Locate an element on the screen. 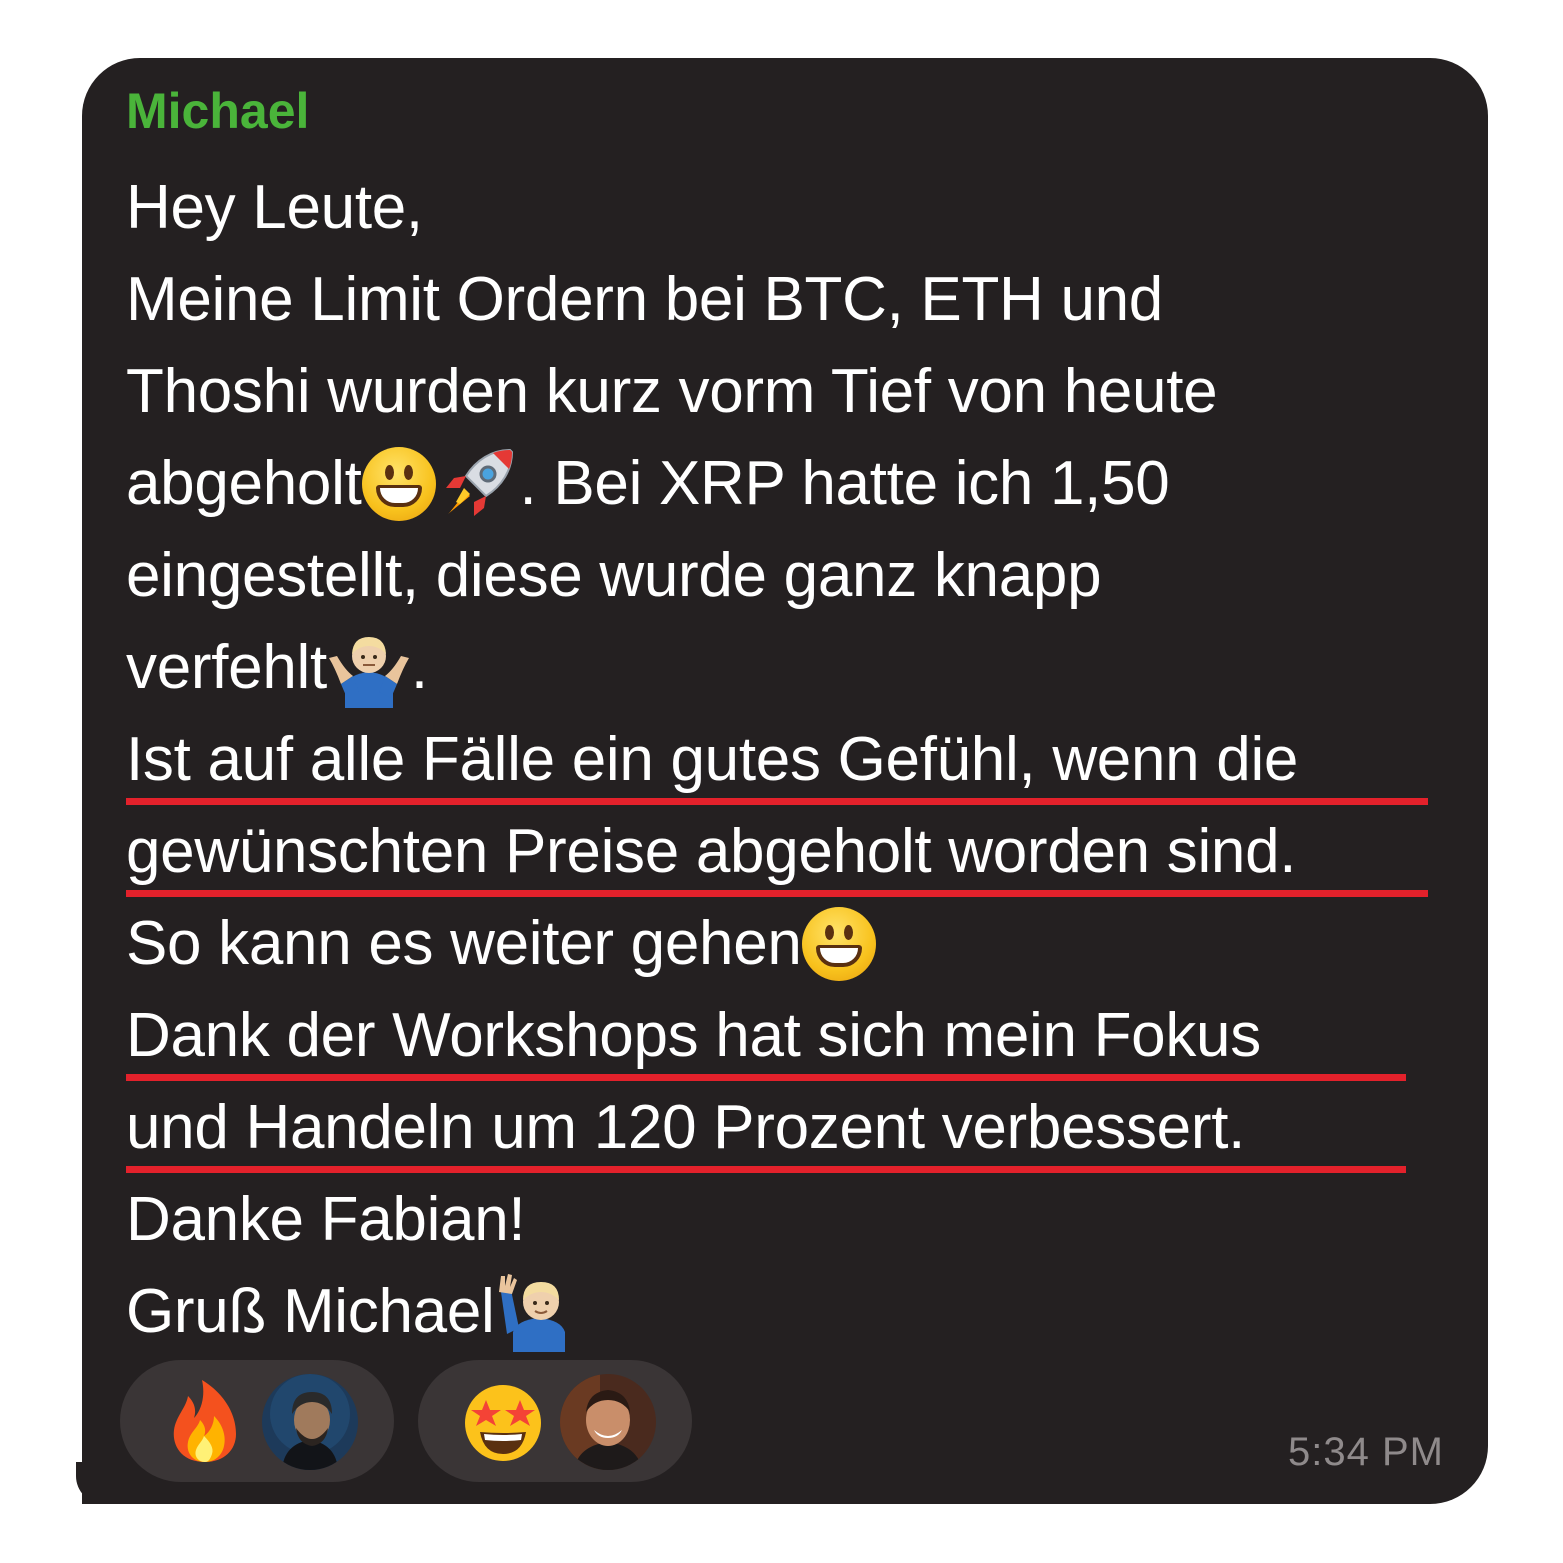 The height and width of the screenshot is (1563, 1563). person-shrugging-icon is located at coordinates (369, 668).